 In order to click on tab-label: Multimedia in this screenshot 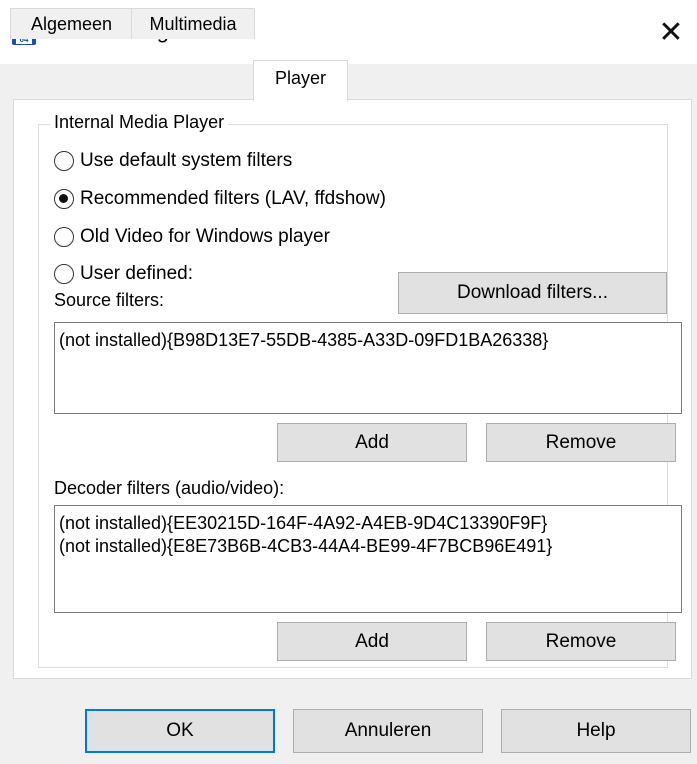, I will do `click(193, 24)`.